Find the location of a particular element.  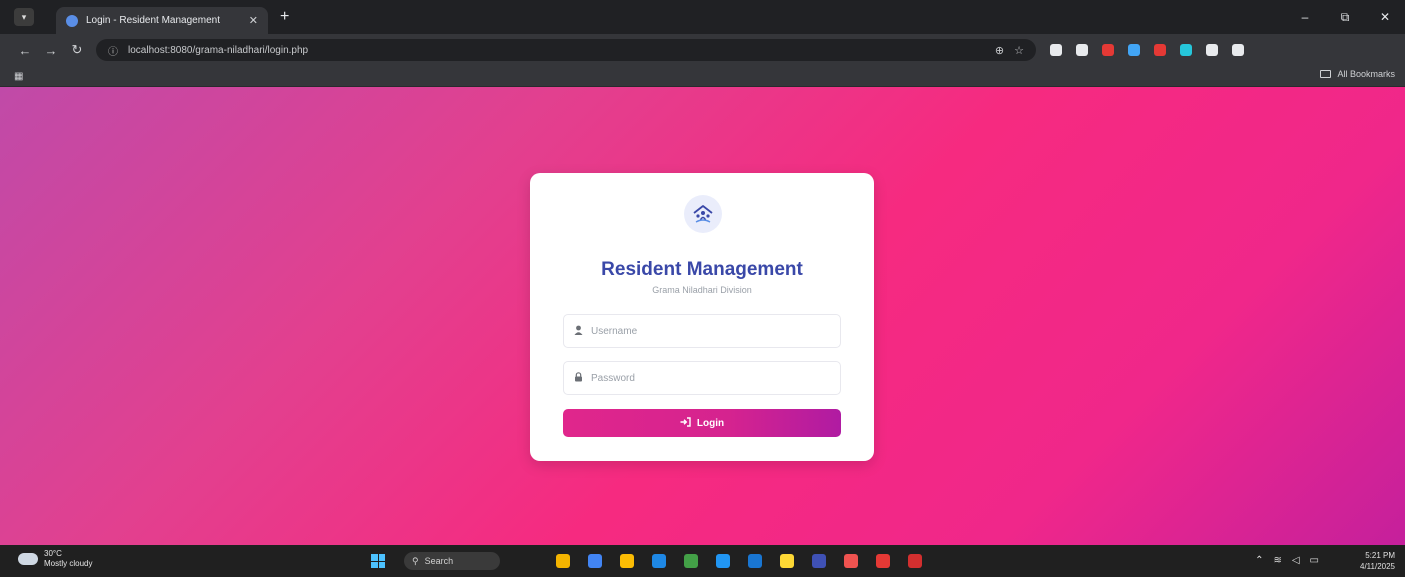

browser-tab: Login - Resident Management ✕ is located at coordinates (162, 20).